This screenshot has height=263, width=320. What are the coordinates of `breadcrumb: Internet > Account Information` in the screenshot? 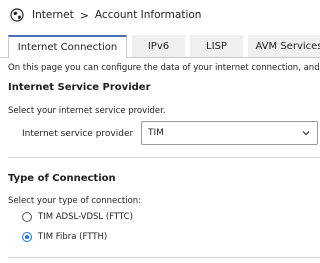 It's located at (105, 15).